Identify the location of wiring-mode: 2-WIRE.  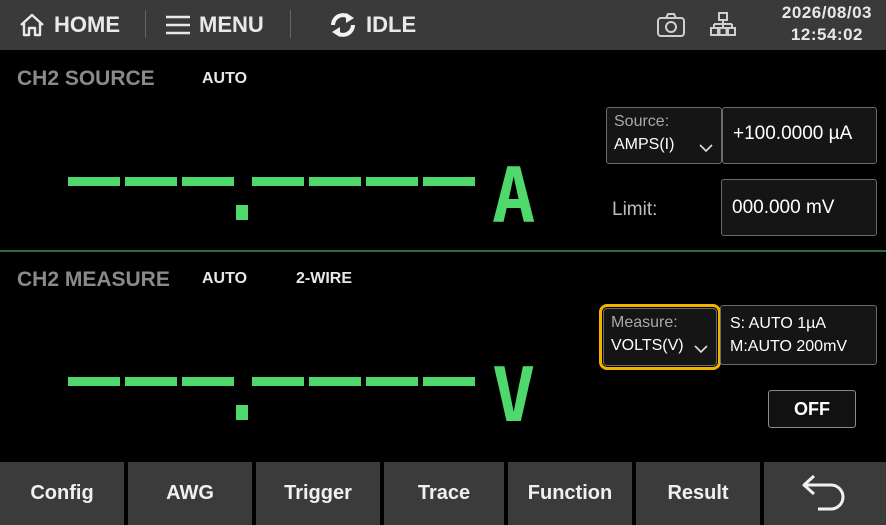
(324, 278).